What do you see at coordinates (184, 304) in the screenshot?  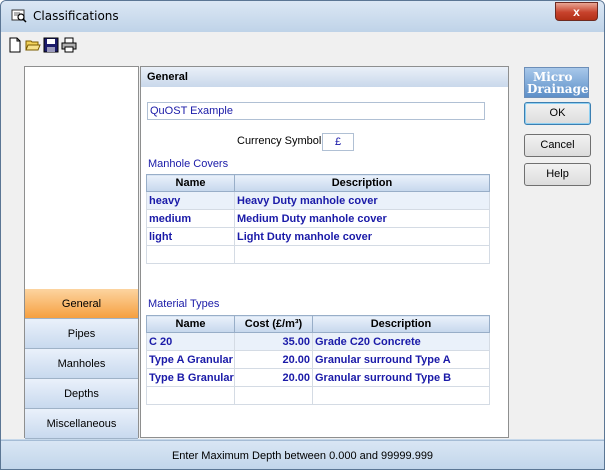 I see `material-types-caption: Material Types` at bounding box center [184, 304].